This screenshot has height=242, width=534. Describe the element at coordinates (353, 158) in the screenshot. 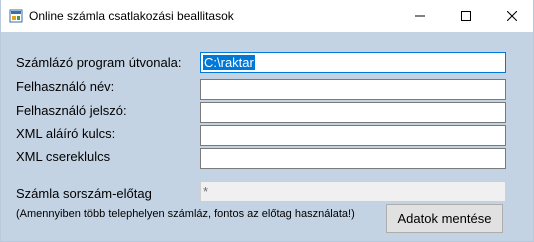

I see `xml-exchange-key-input` at that location.